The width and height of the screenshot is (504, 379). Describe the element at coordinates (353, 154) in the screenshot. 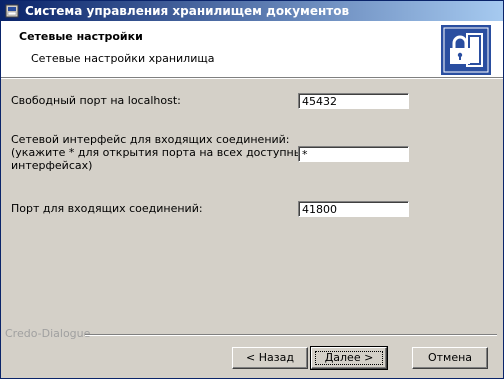

I see `iface-field: *` at that location.